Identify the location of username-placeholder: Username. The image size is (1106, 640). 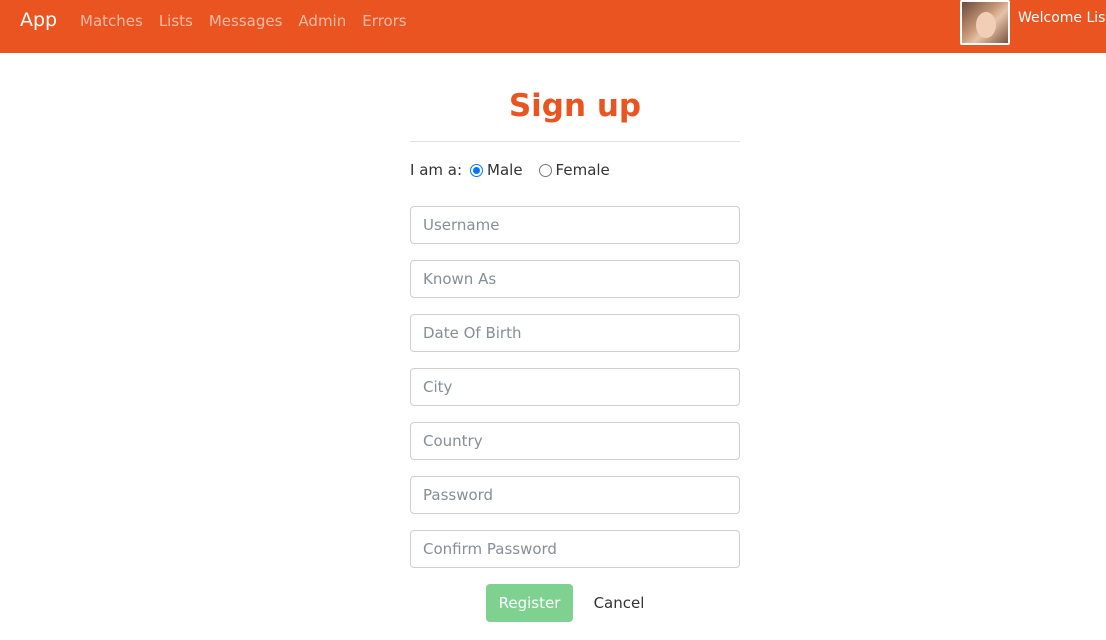
(461, 225).